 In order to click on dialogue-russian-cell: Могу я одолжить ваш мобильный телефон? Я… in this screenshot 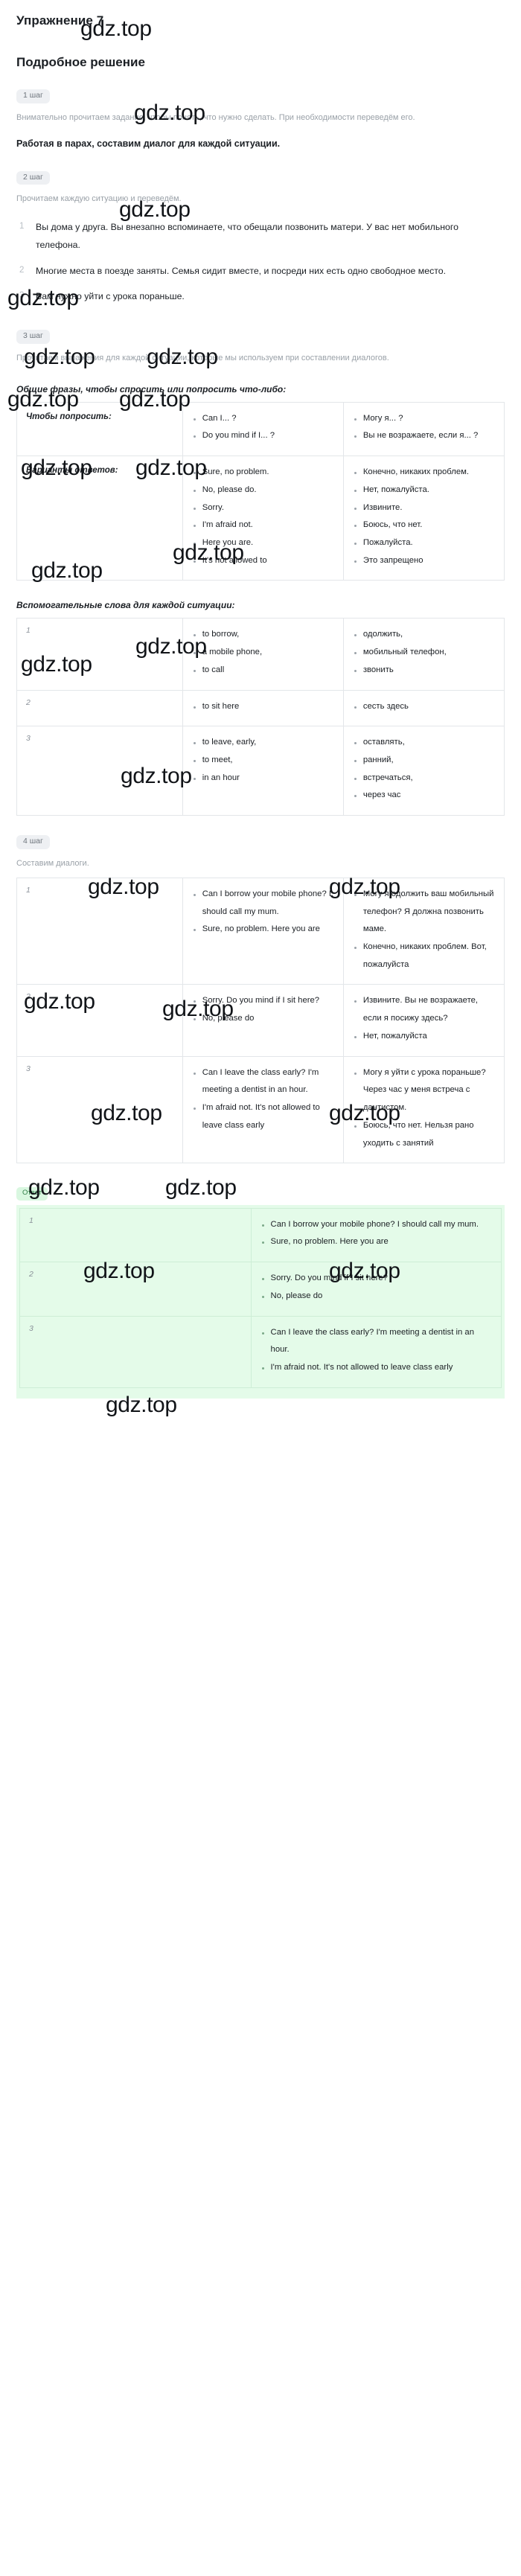, I will do `click(424, 931)`.